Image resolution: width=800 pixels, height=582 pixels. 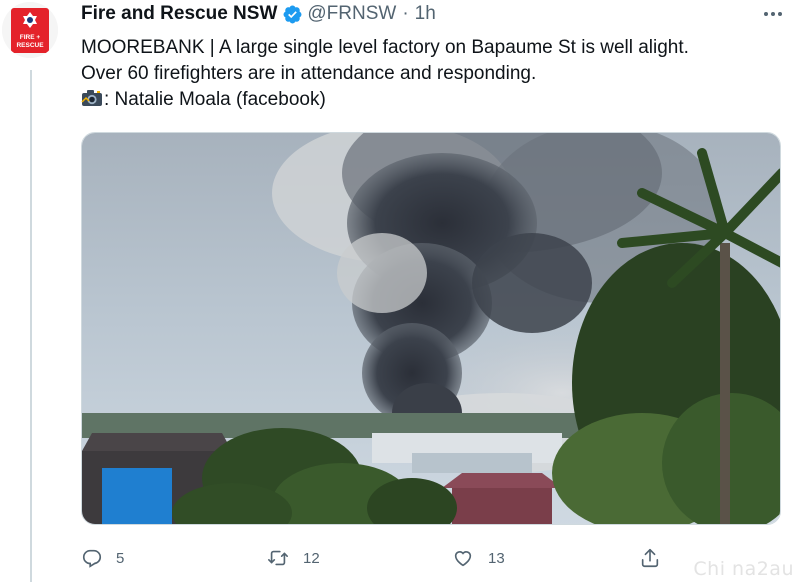 What do you see at coordinates (30, 45) in the screenshot?
I see `svg-text: RESCUE` at bounding box center [30, 45].